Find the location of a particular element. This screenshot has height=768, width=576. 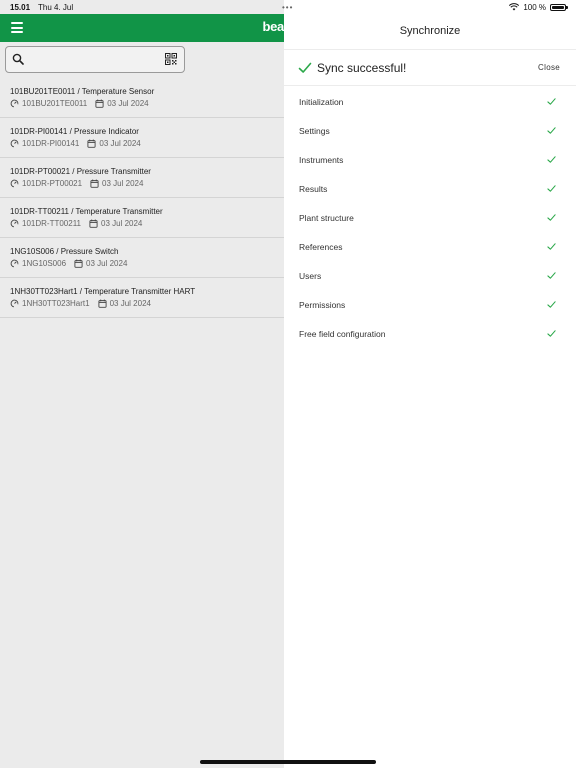

device-title: 101DR-TT00211 / Temperature Transmitter is located at coordinates (86, 211).